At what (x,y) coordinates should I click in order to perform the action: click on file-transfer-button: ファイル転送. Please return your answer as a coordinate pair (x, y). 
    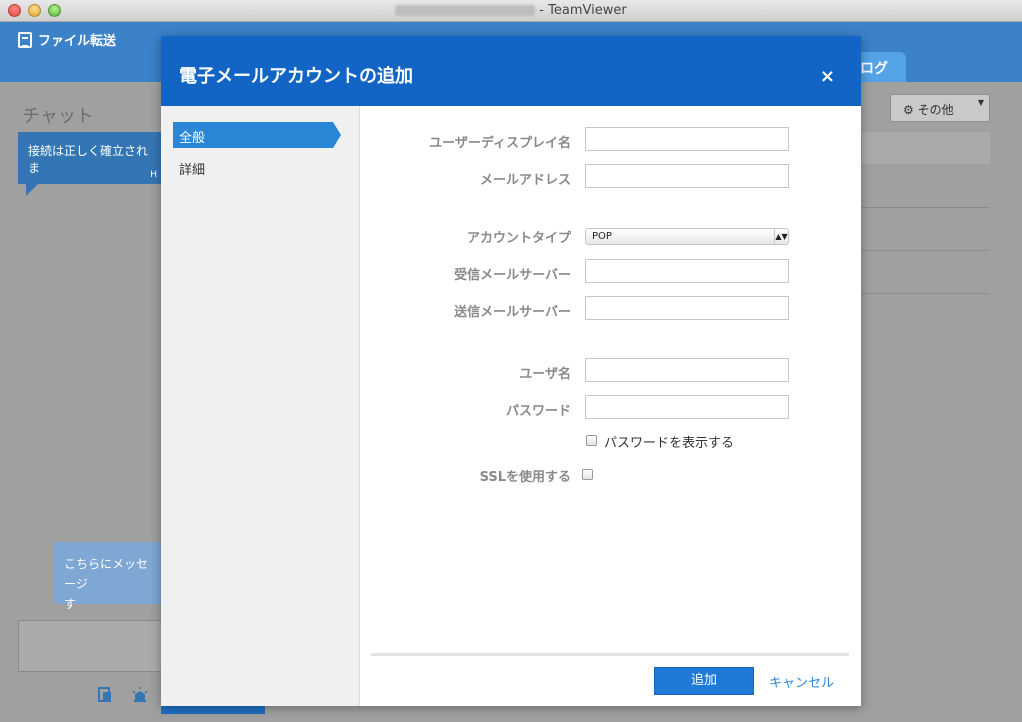
    Looking at the image, I should click on (67, 39).